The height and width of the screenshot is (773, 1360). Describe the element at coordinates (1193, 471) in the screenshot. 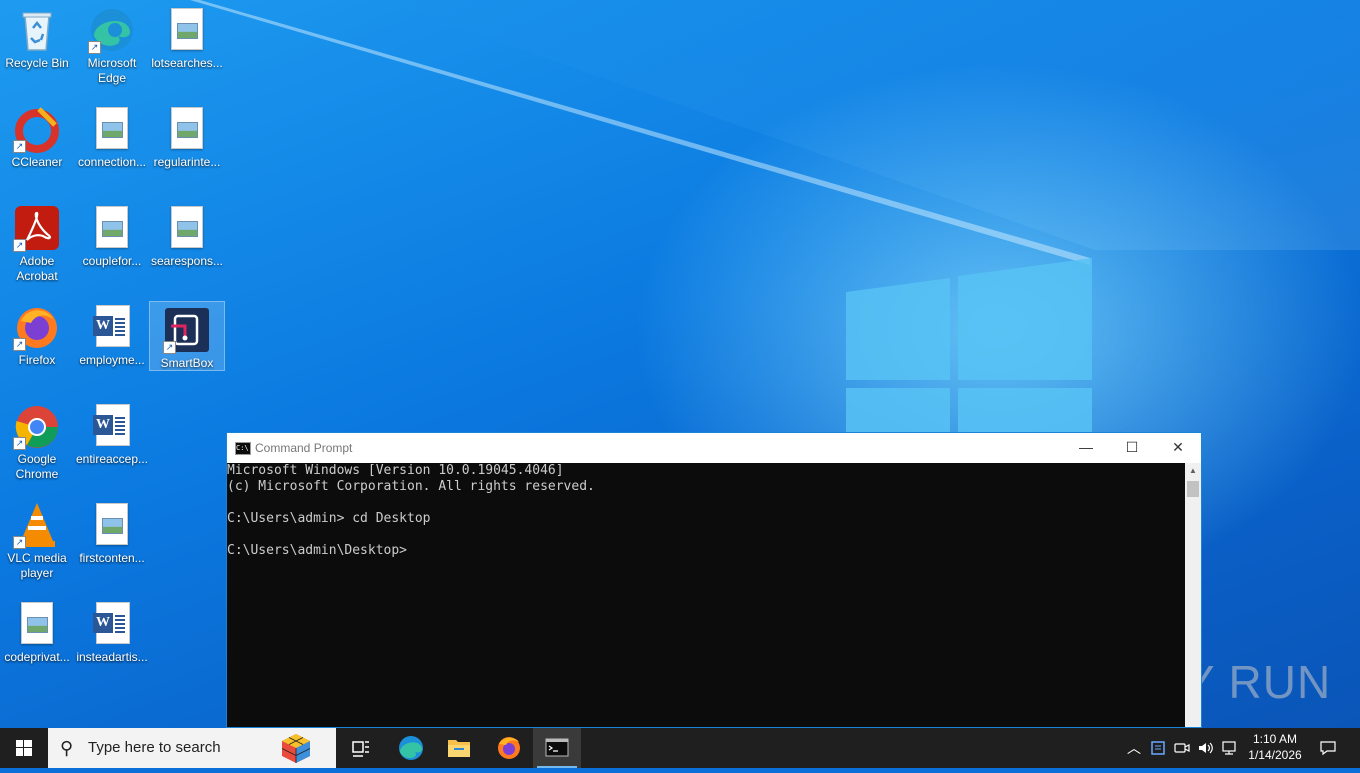

I see `scroll-up-arrow-icon: ▲` at that location.